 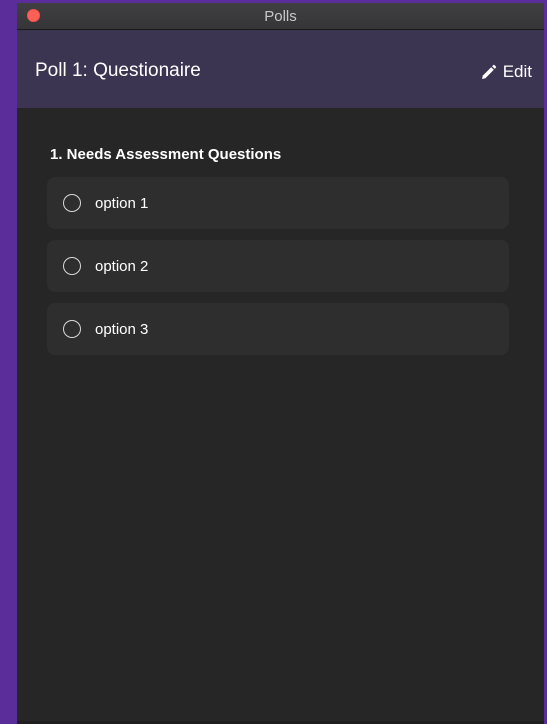 I want to click on edit-label: Edit, so click(x=517, y=71).